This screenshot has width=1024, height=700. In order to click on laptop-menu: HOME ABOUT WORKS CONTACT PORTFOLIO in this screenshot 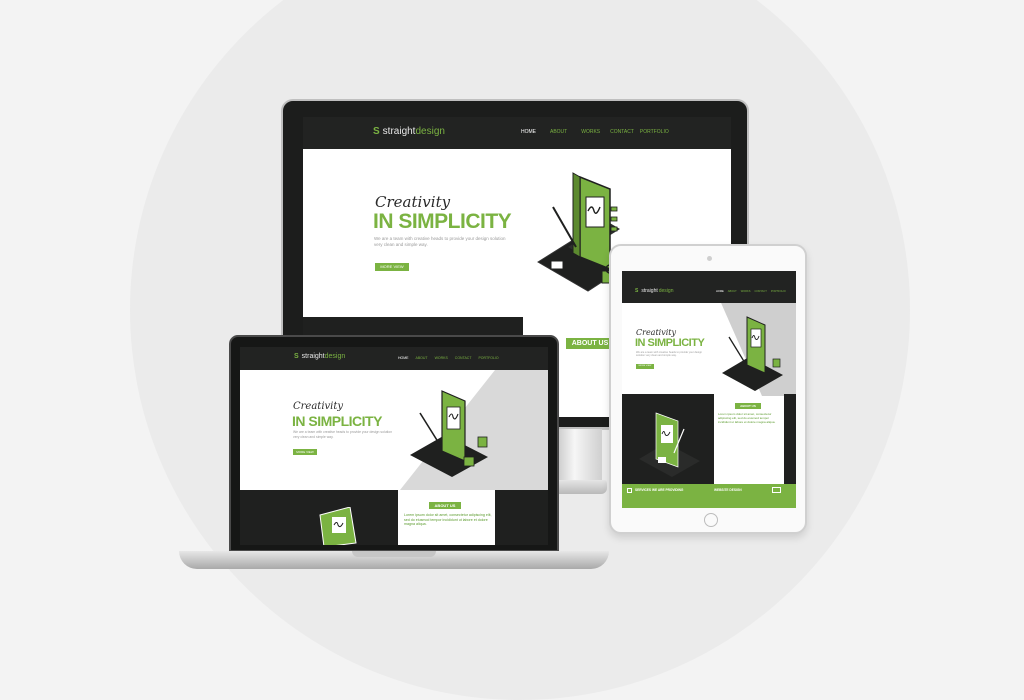, I will do `click(448, 358)`.